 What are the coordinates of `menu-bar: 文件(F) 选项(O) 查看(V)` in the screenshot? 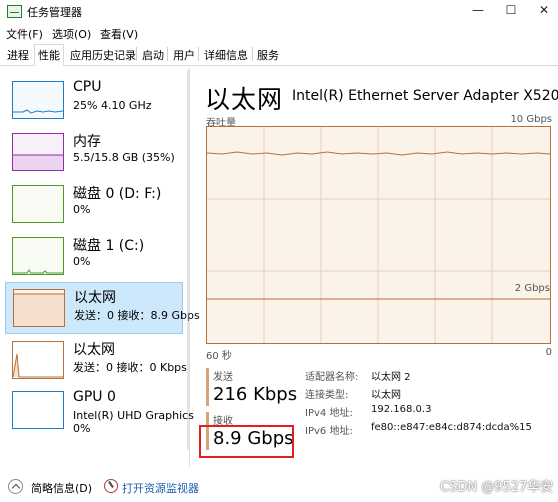 It's located at (279, 33).